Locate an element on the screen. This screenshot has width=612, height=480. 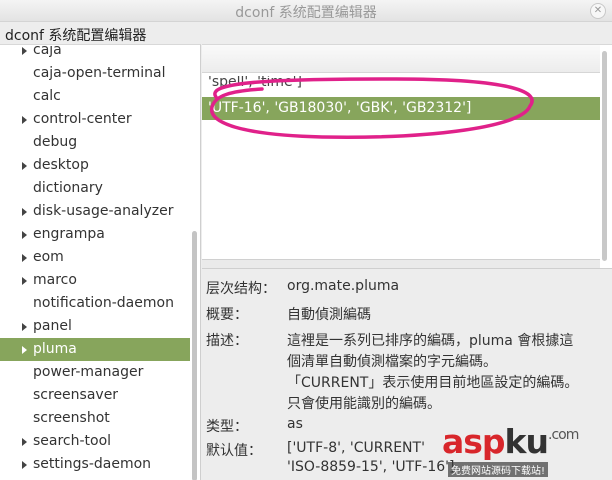
watermark-logo: aspku.com is located at coordinates (510, 441).